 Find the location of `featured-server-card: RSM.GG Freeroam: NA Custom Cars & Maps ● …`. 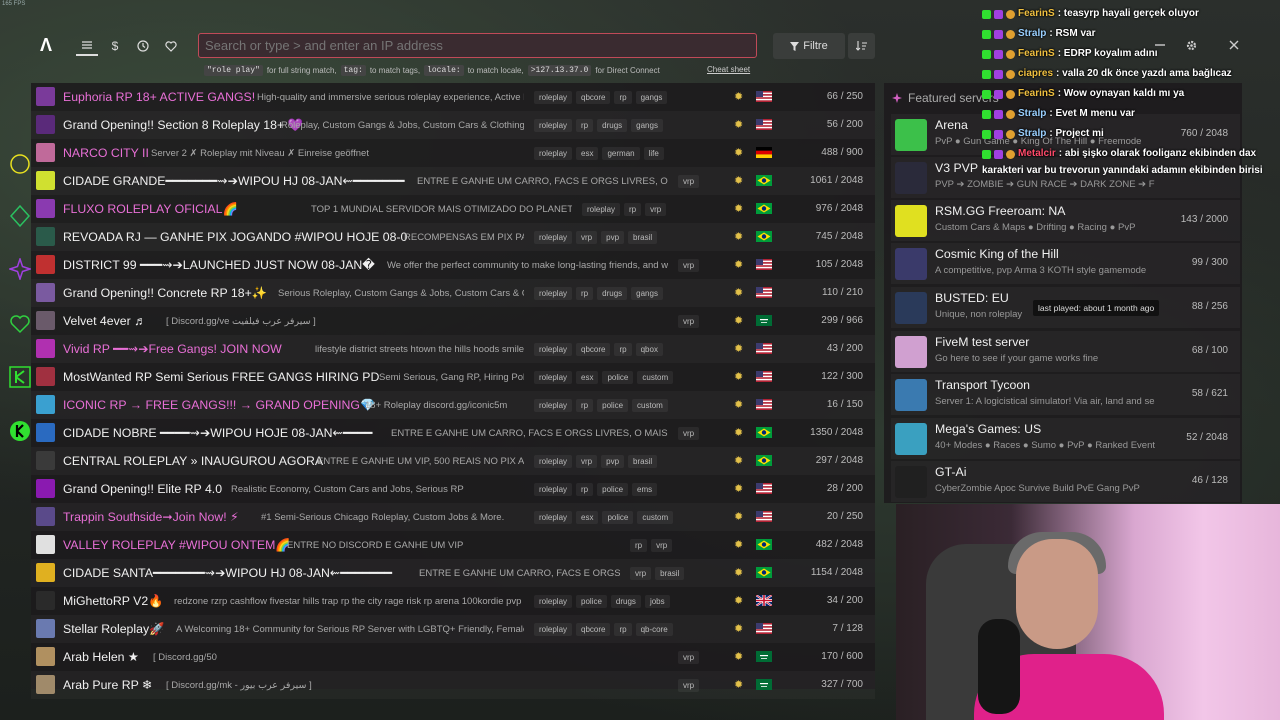

featured-server-card: RSM.GG Freeroam: NA Custom Cars & Maps ● … is located at coordinates (1065, 220).